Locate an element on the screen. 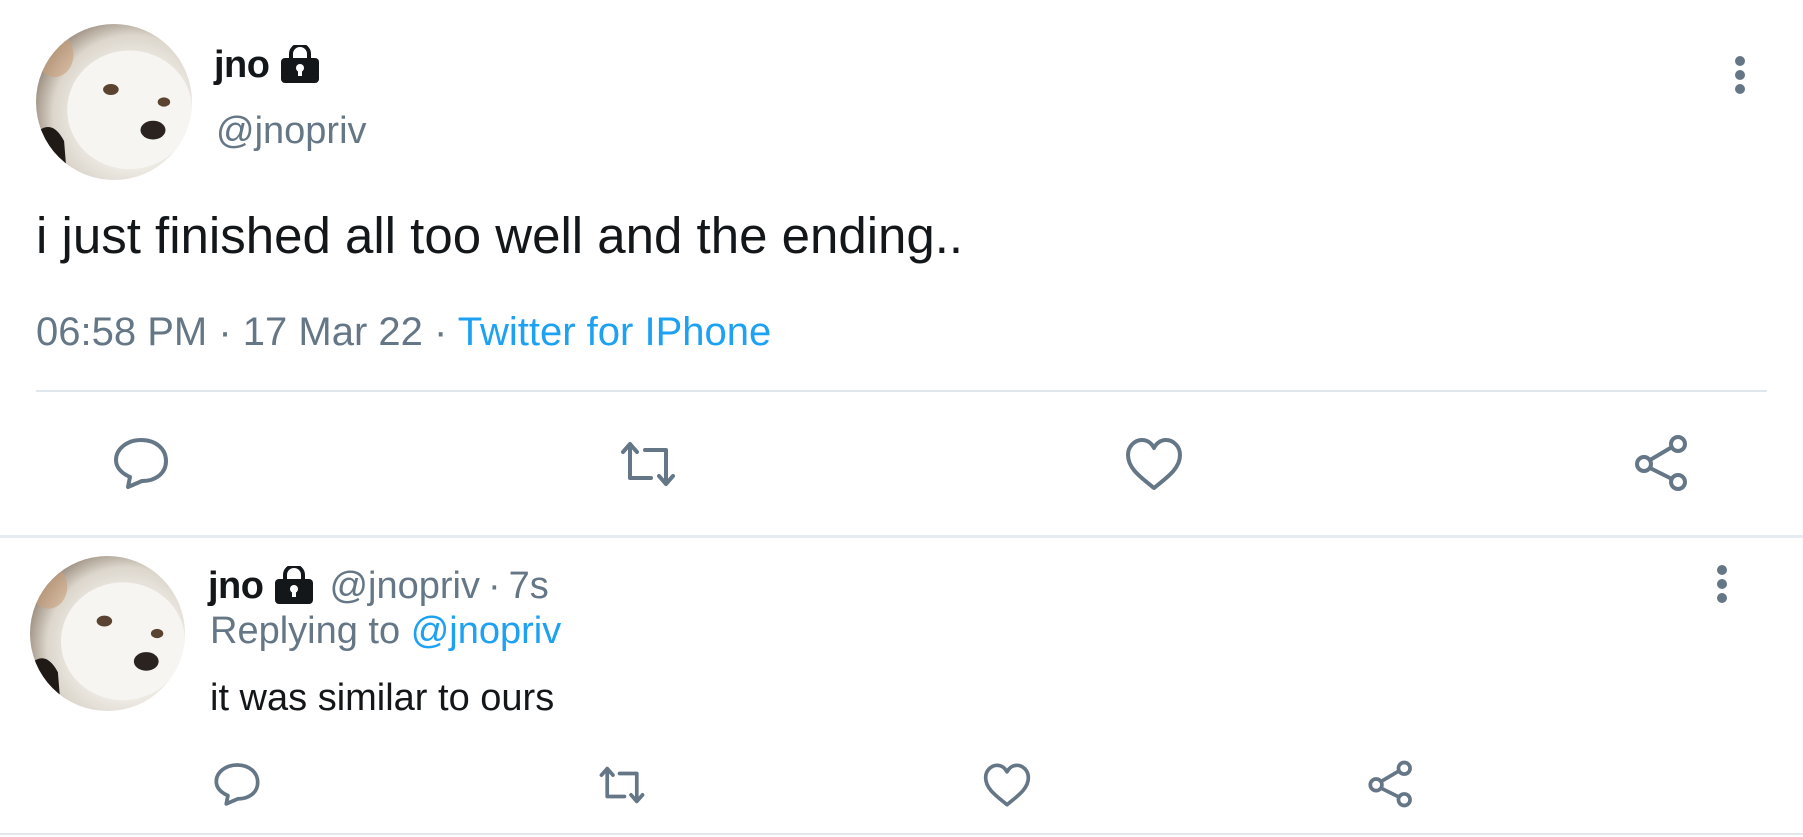 This screenshot has width=1803, height=837. reply-header: jno @jnopriv · 7s is located at coordinates (378, 586).